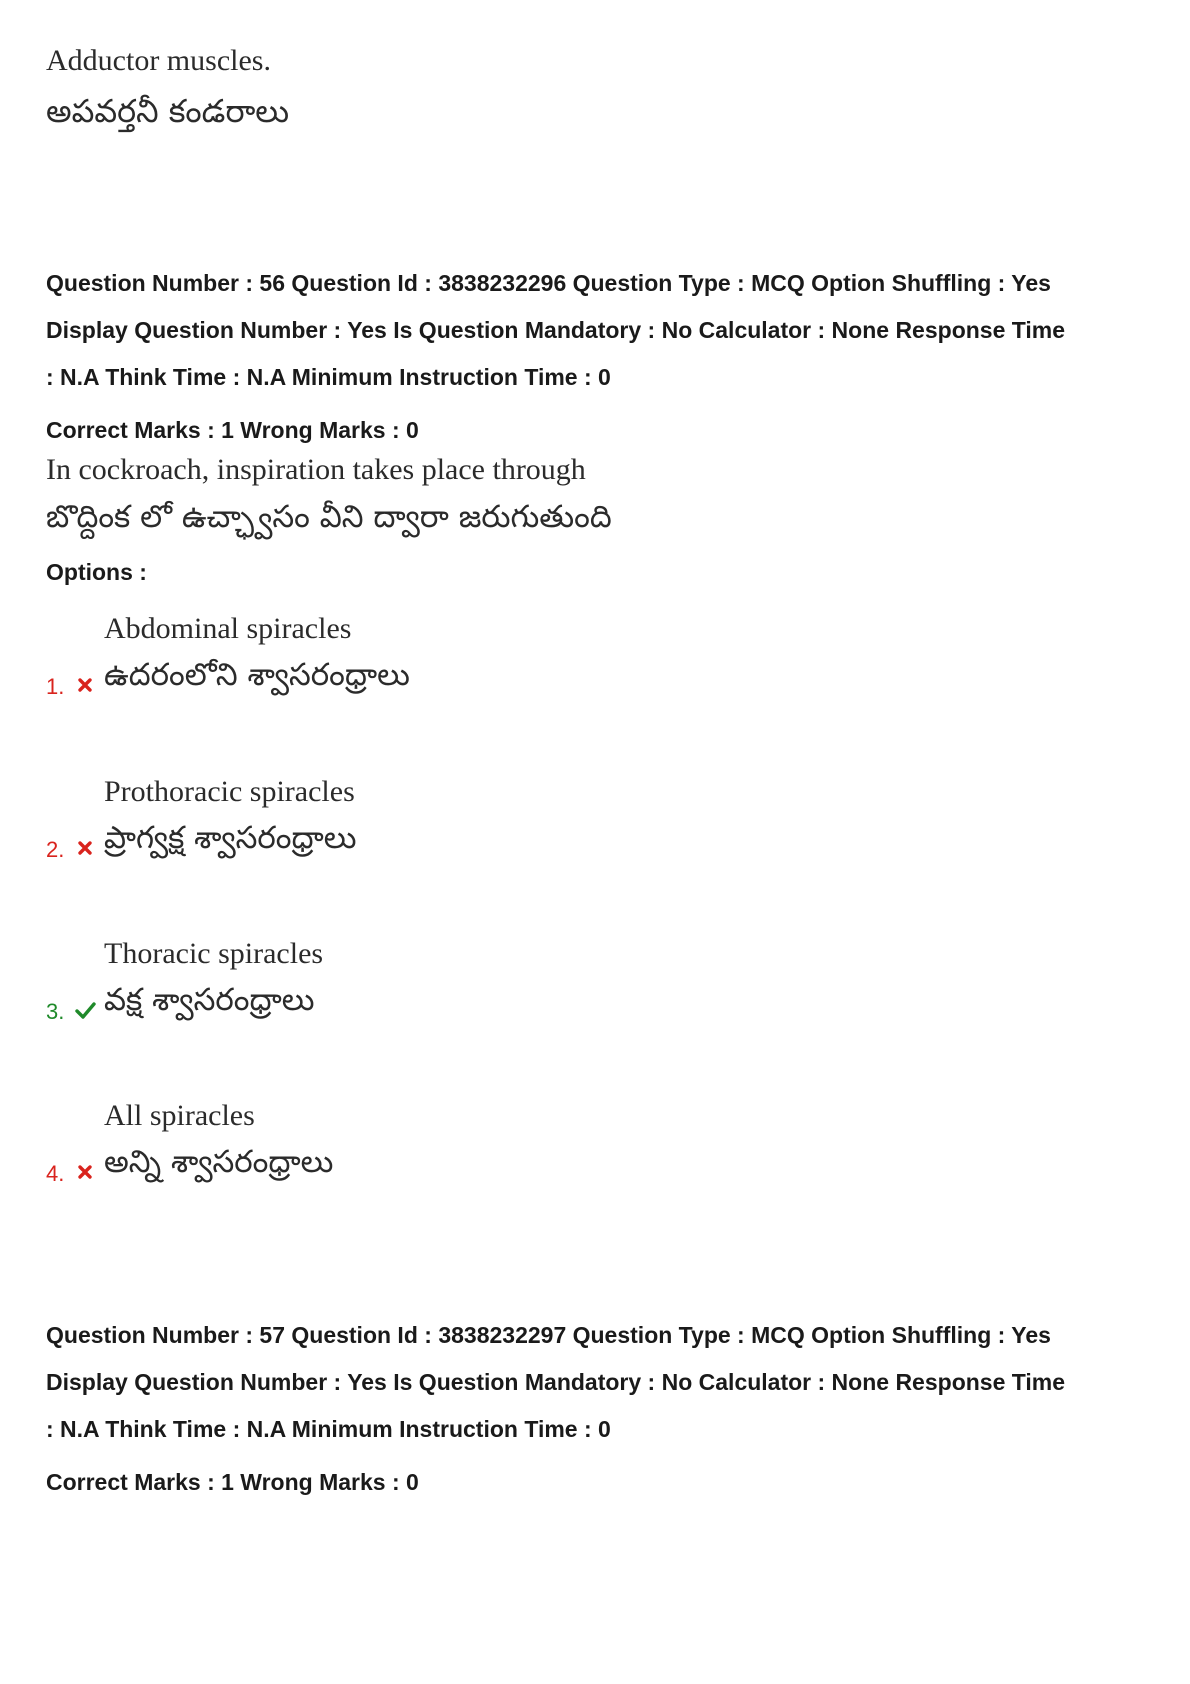  I want to click on option-text-telugu: అన్ని శ్వాసరంధ్రాలు, so click(219, 1162).